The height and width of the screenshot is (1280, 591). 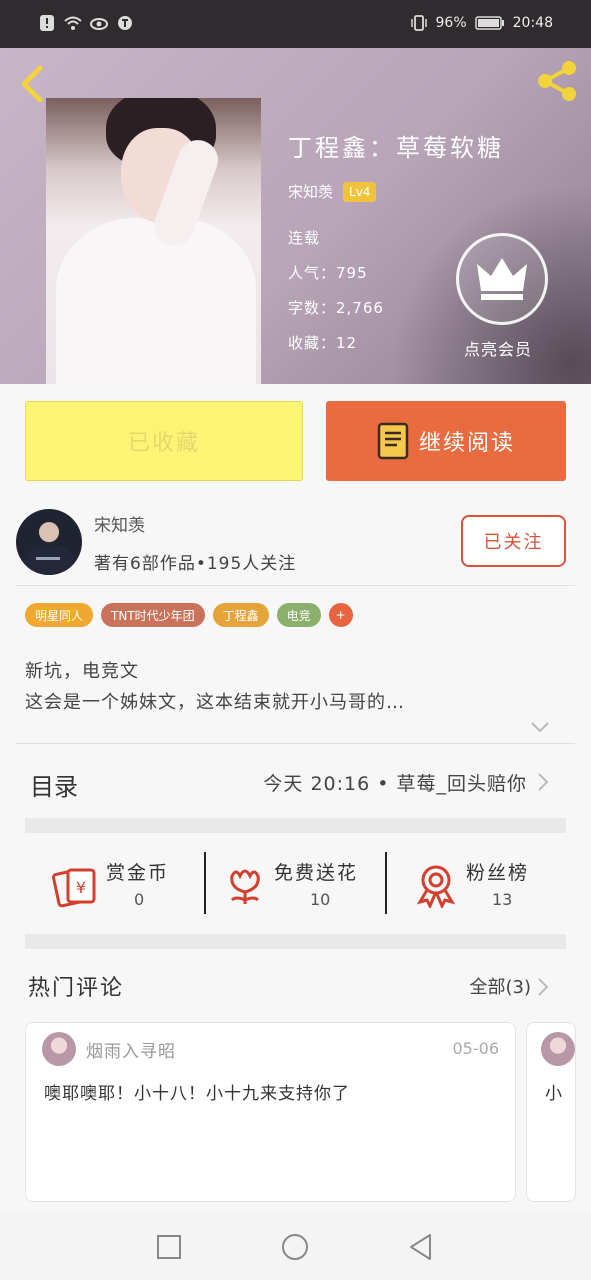 What do you see at coordinates (489, 23) in the screenshot?
I see `battery-icon` at bounding box center [489, 23].